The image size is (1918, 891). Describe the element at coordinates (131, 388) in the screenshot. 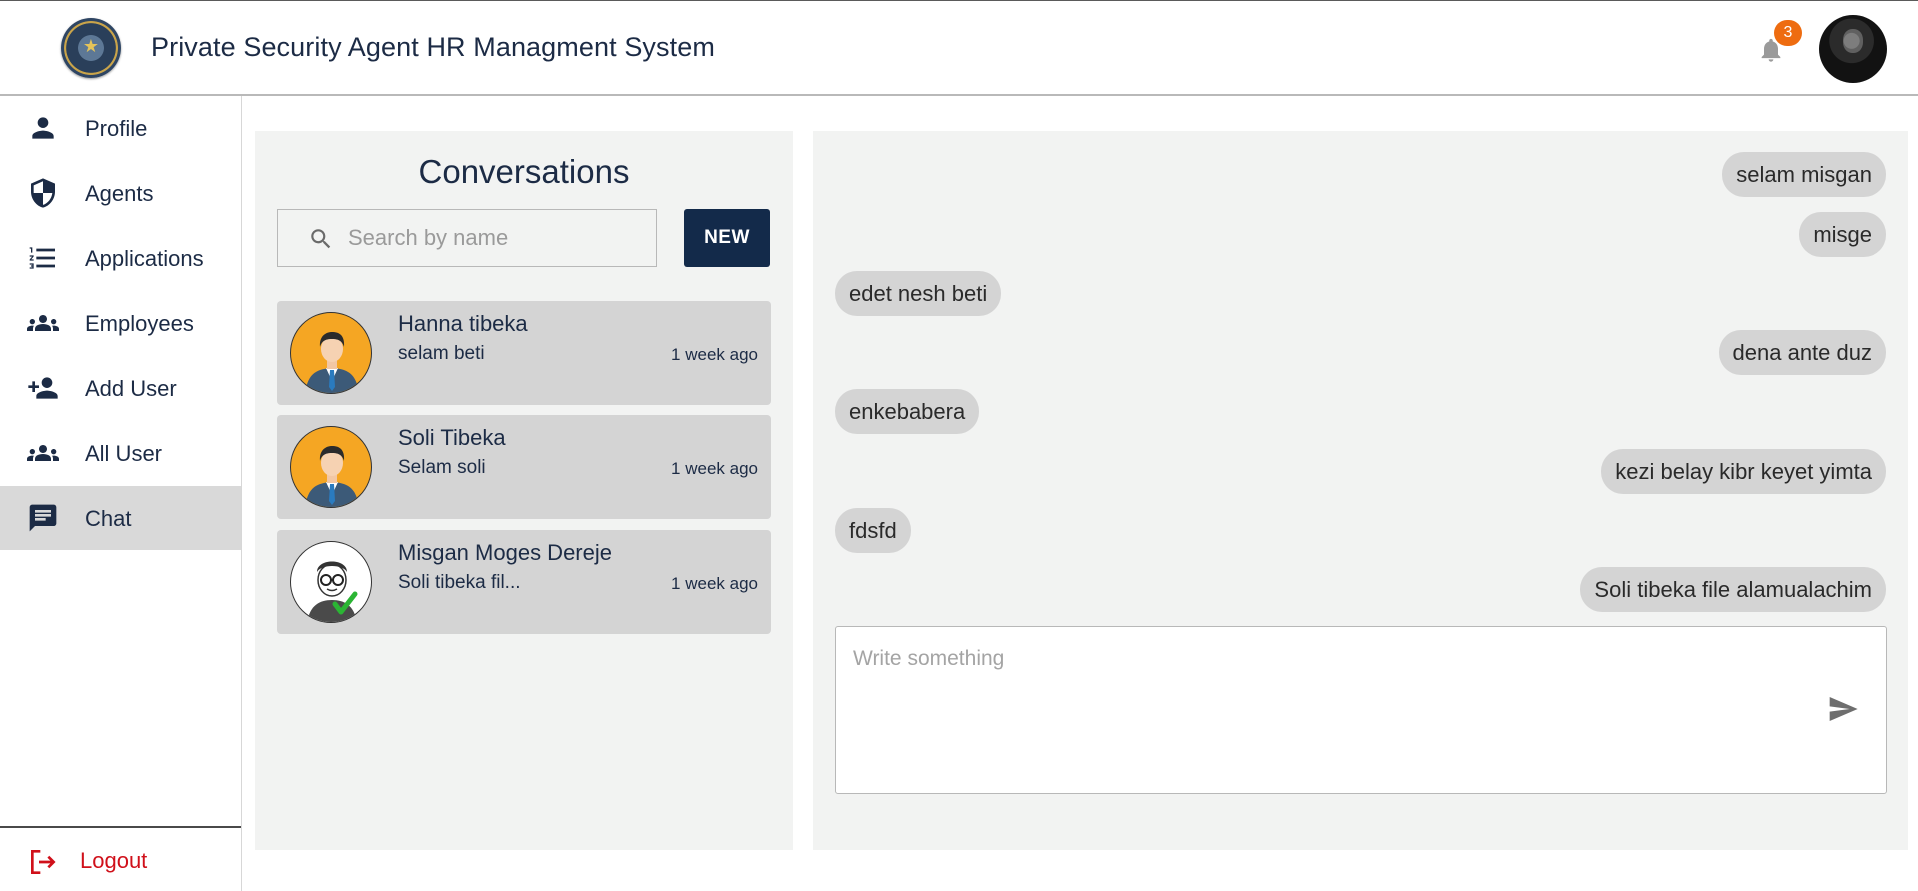

I see `sidebar-item-label: Add User` at that location.